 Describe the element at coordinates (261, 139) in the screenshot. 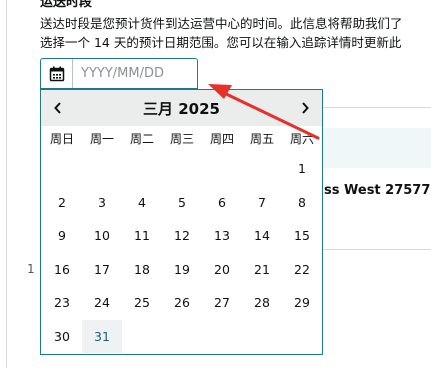

I see `weekday-label: 周五` at that location.